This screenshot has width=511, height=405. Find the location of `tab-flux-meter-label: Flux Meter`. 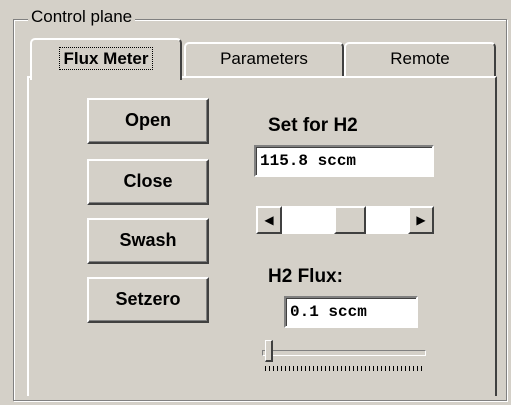

tab-flux-meter-label: Flux Meter is located at coordinates (106, 58).